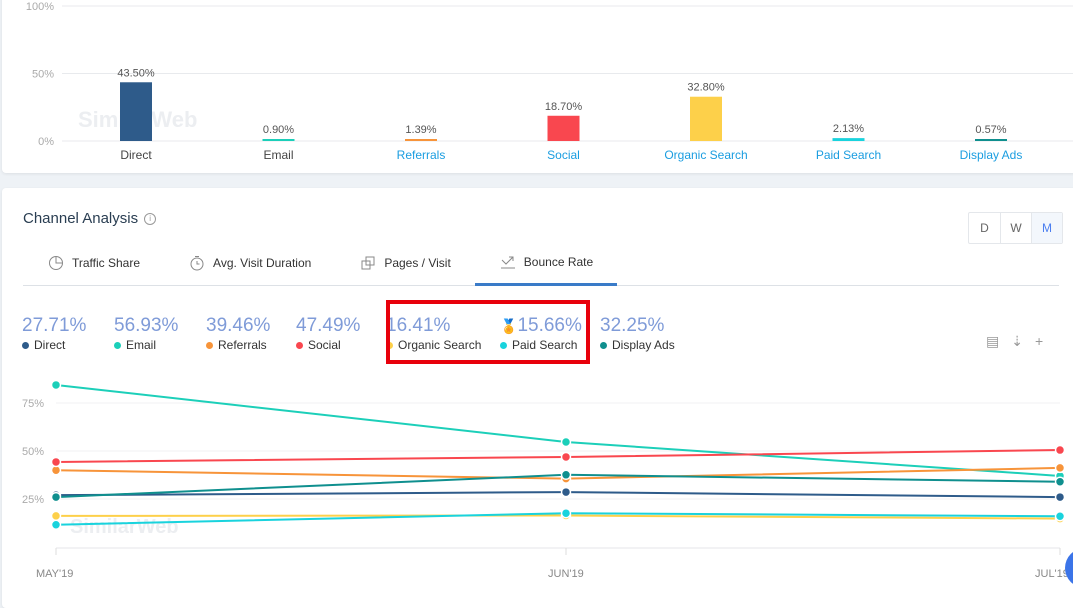  I want to click on legend-value: 56.93%, so click(160, 326).